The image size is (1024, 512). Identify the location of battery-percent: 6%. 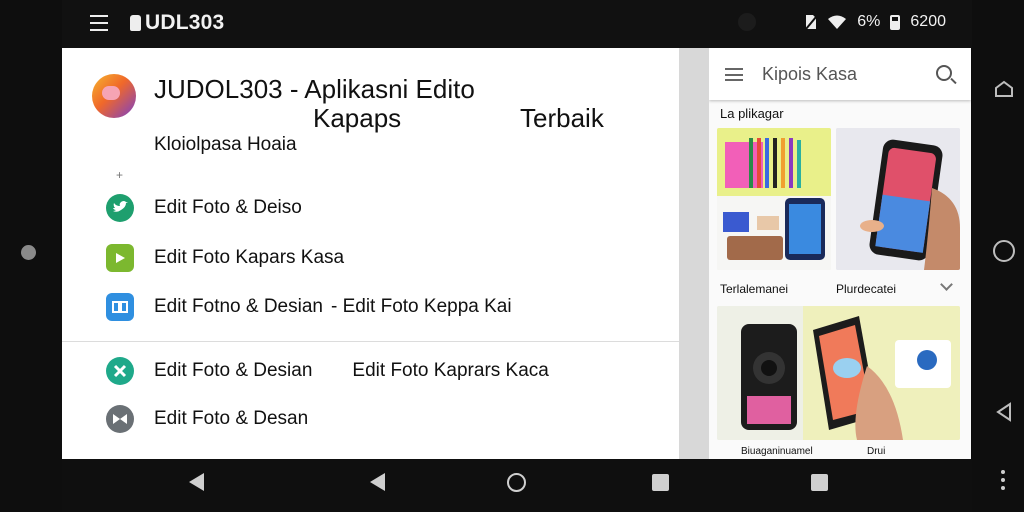
(869, 21).